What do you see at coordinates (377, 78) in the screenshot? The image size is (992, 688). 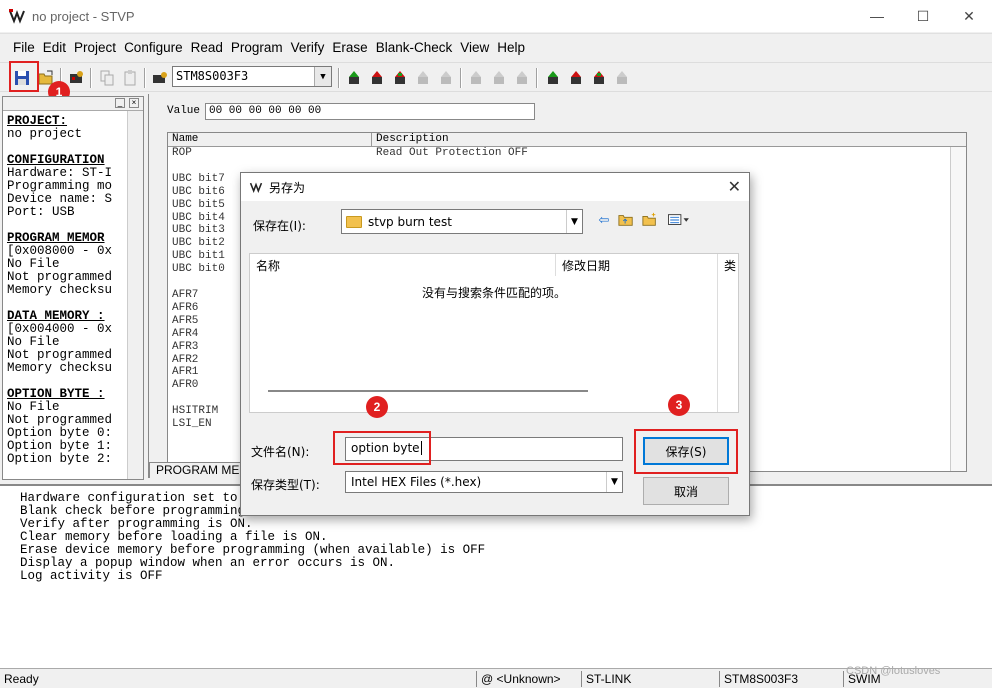 I see `read-all-icon` at bounding box center [377, 78].